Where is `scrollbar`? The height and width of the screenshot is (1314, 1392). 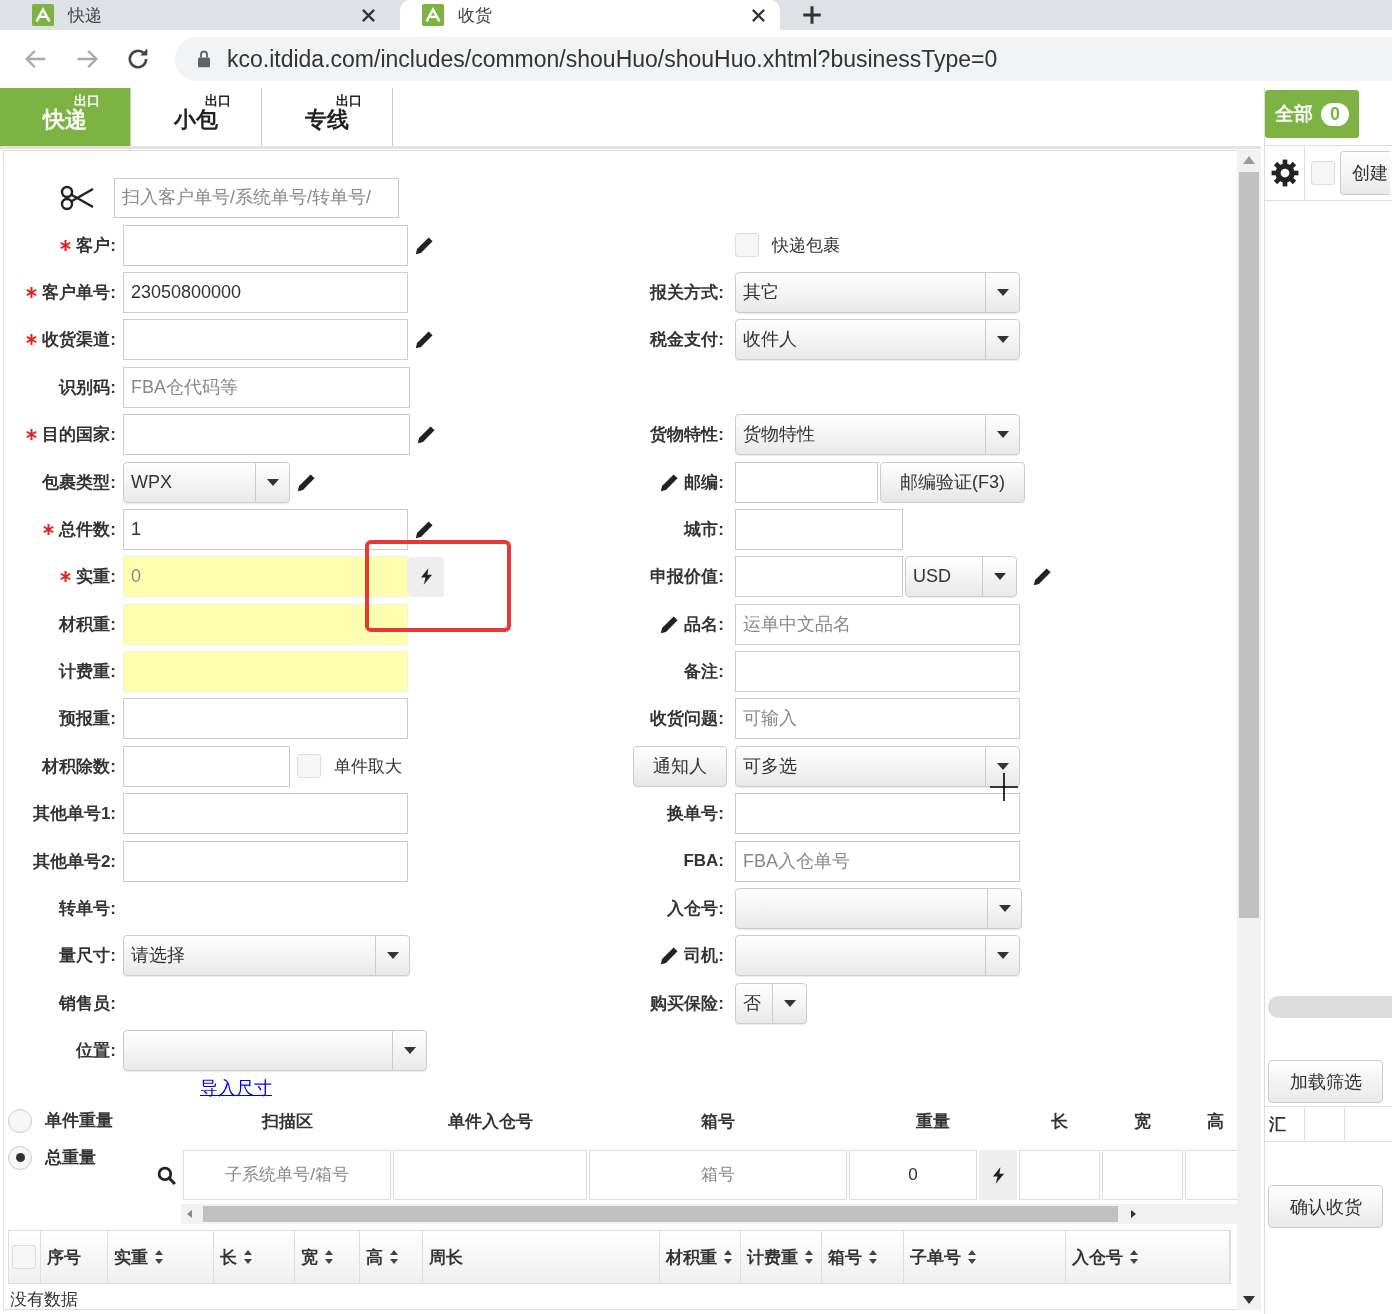
scrollbar is located at coordinates (1330, 1007).